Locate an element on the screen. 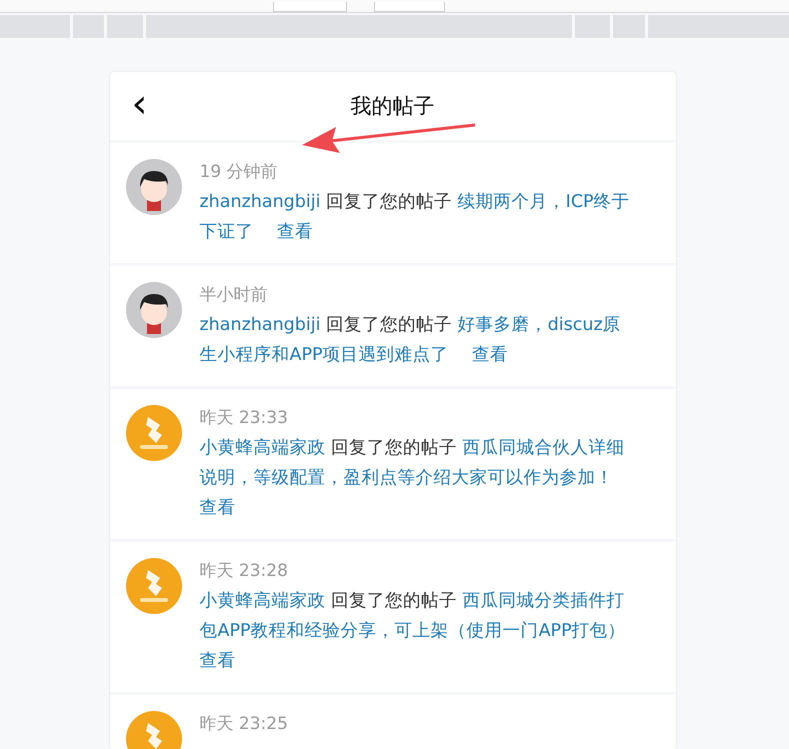  reply-time: 半小时前 is located at coordinates (234, 295).